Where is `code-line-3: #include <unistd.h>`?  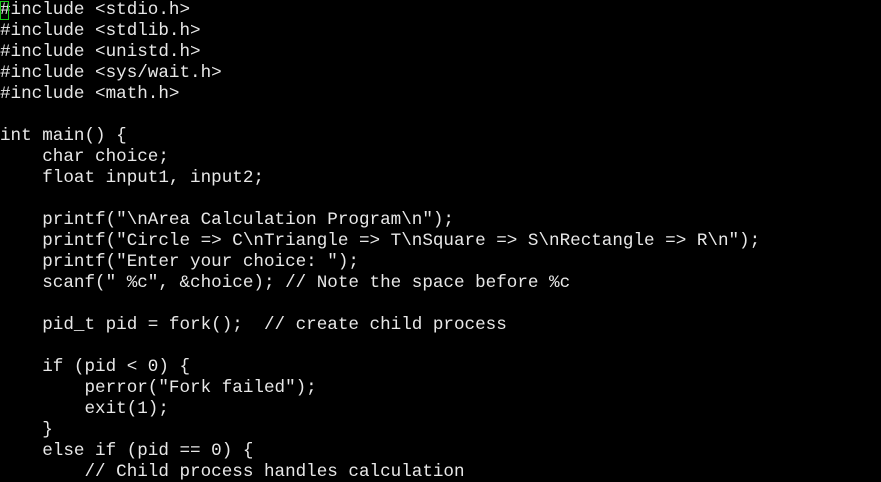 code-line-3: #include <unistd.h> is located at coordinates (100, 52).